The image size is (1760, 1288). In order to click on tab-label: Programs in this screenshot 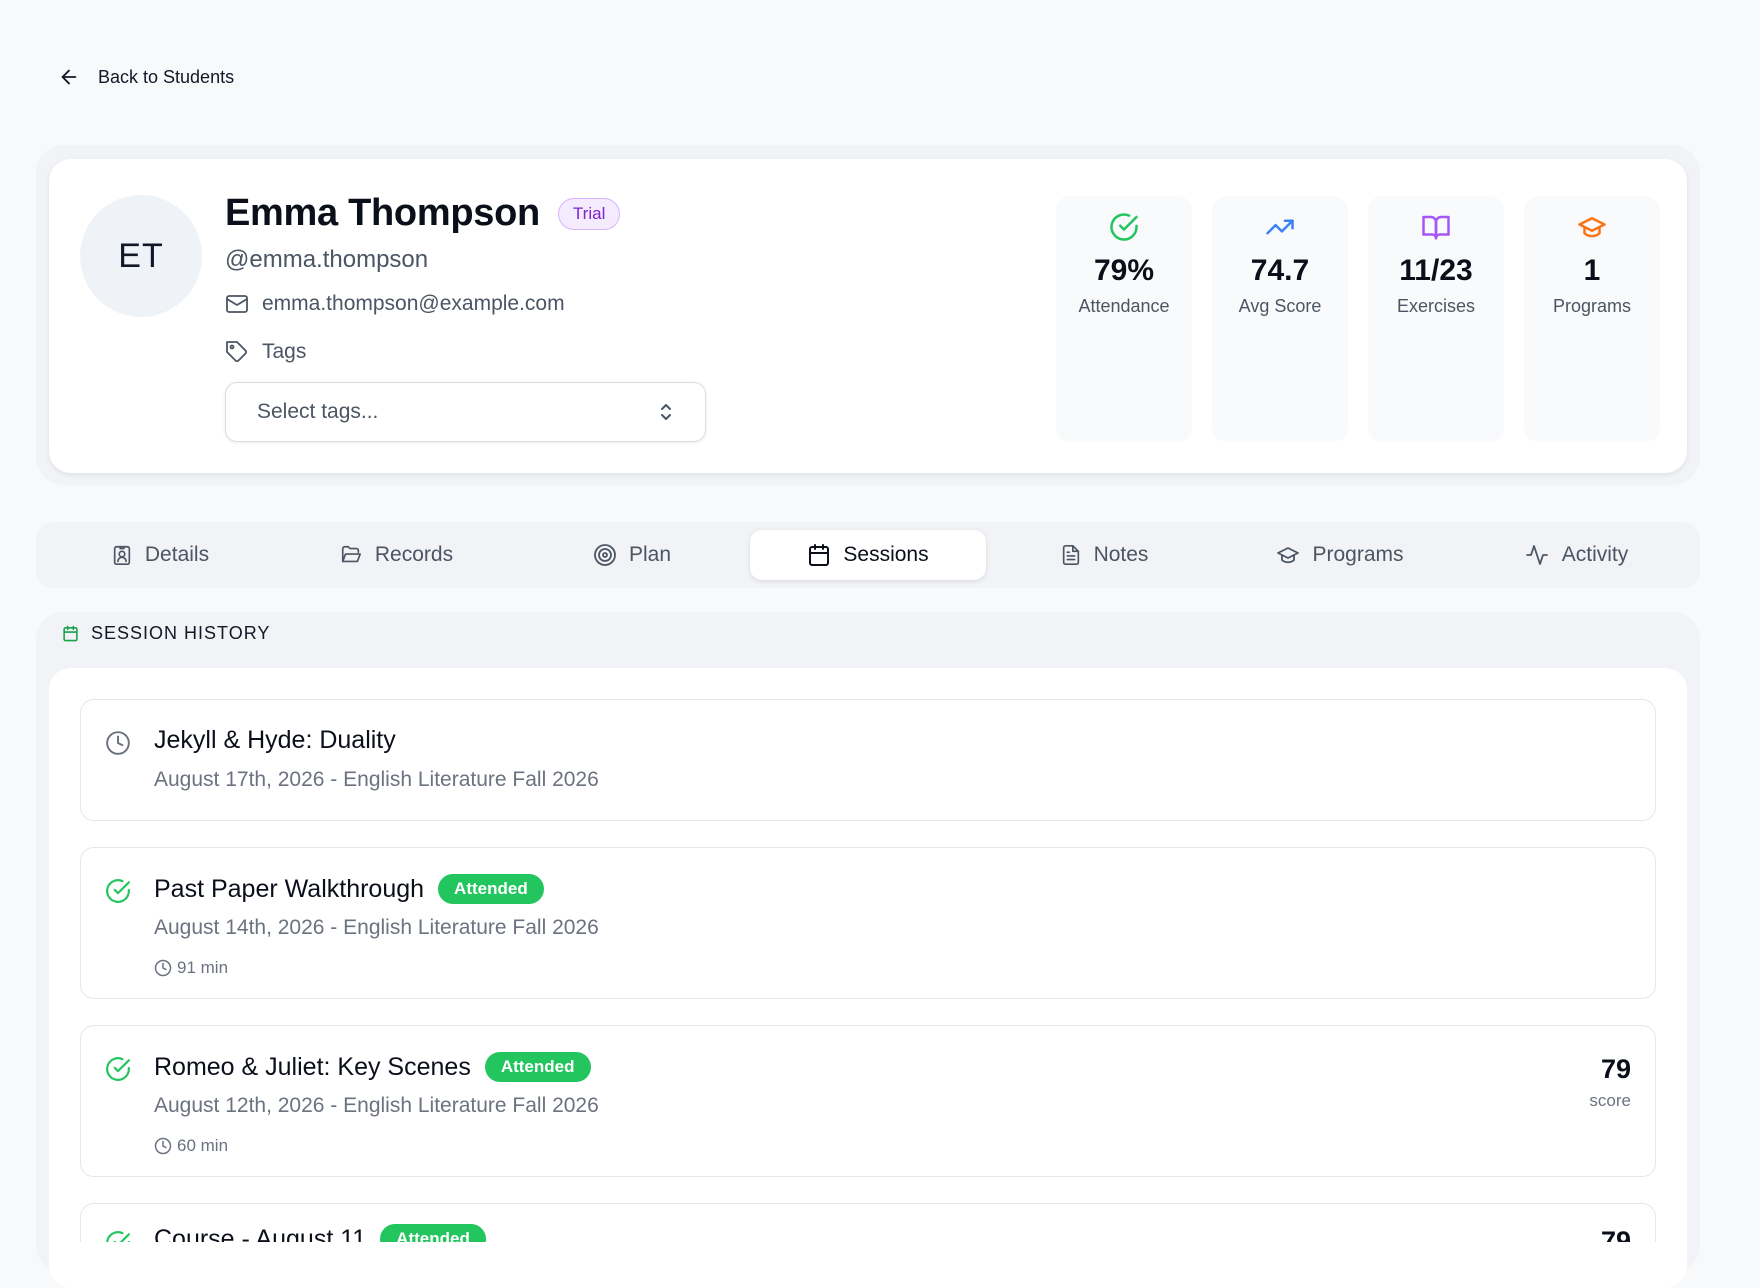, I will do `click(1358, 554)`.